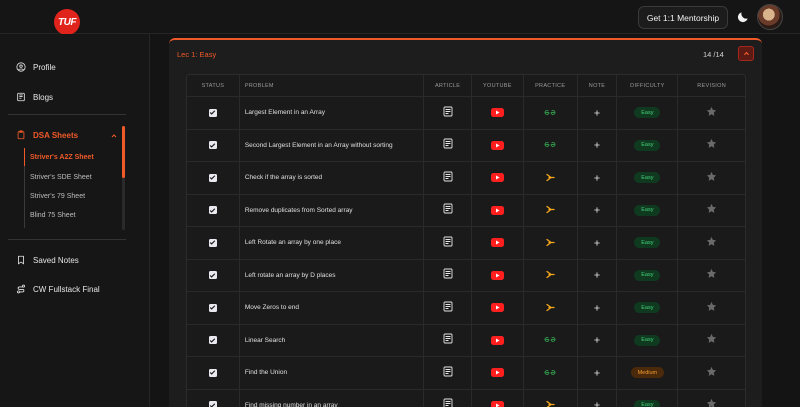 The height and width of the screenshot is (407, 800). What do you see at coordinates (58, 289) in the screenshot?
I see `sidebar-item-cw-fullstack: CW Fullstack Final` at bounding box center [58, 289].